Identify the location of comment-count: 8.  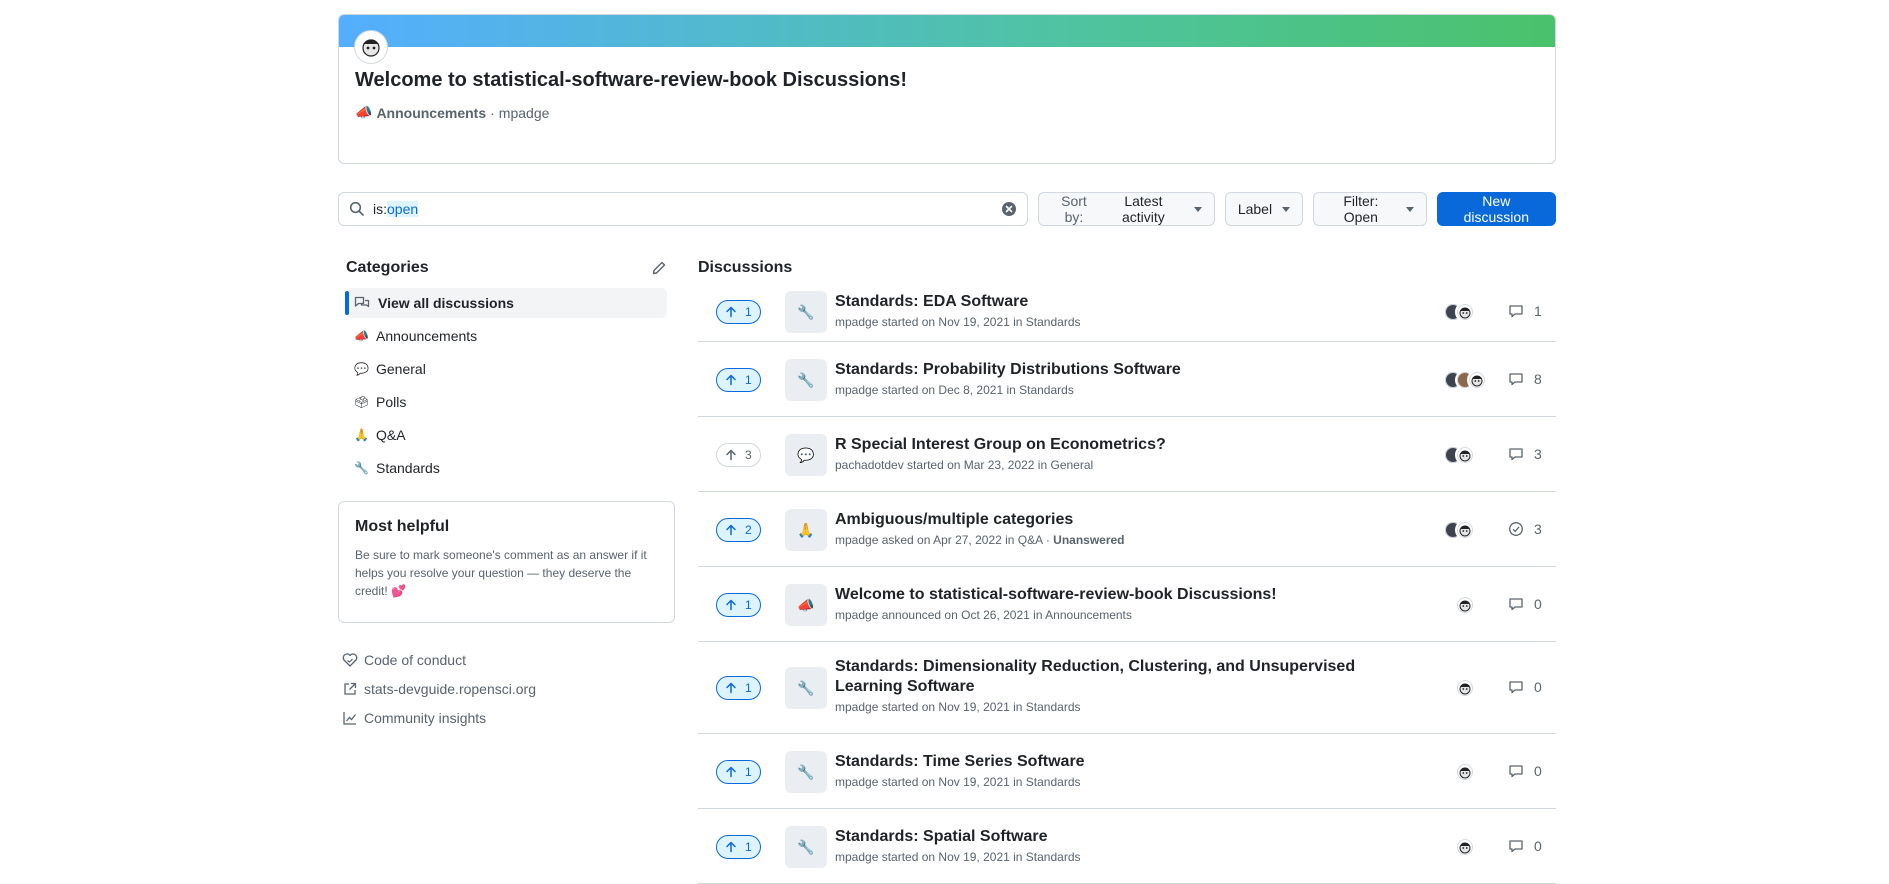
(1525, 379).